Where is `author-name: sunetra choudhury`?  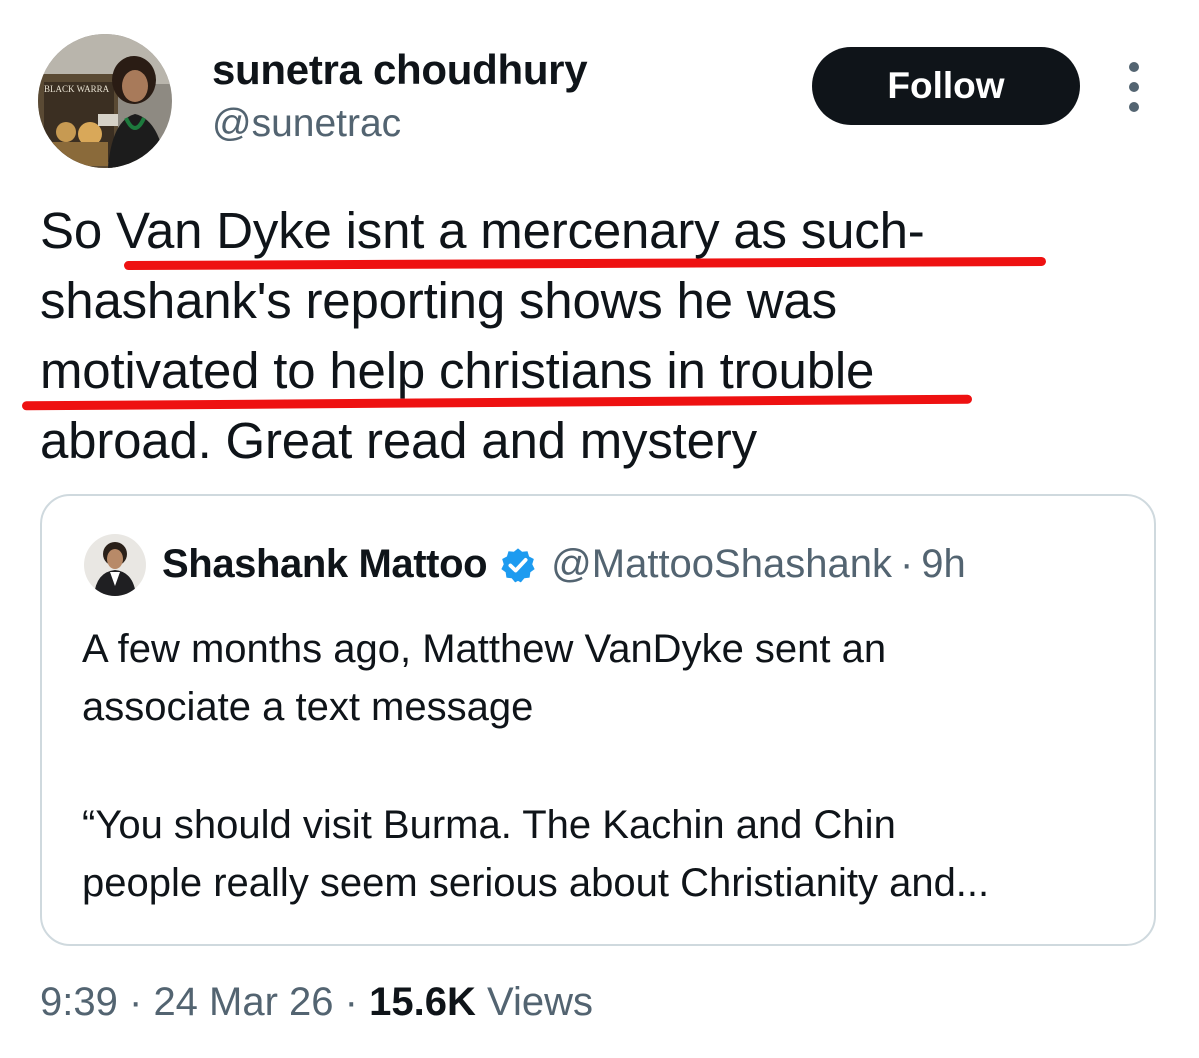
author-name: sunetra choudhury is located at coordinates (400, 70).